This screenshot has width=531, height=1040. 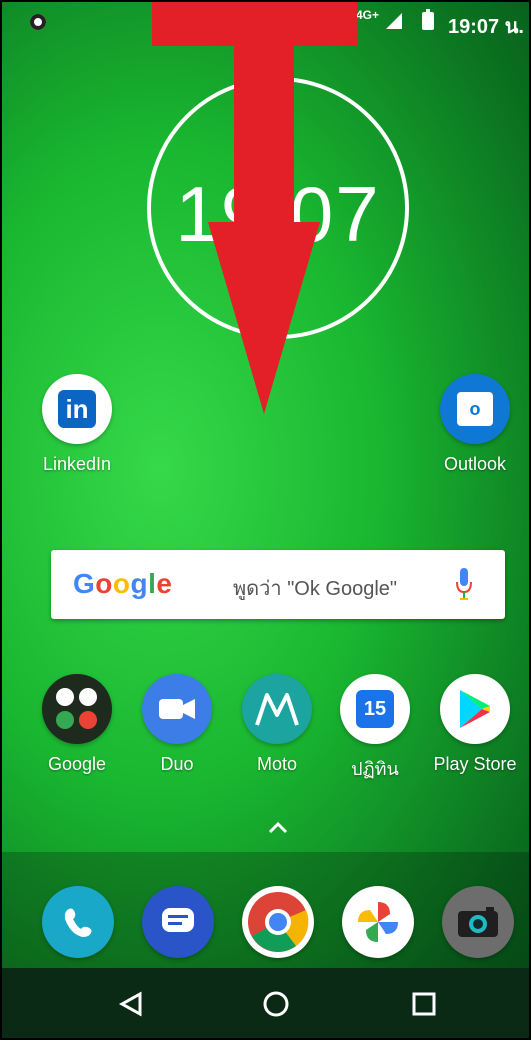 I want to click on app-play-store: Play Store, so click(x=475, y=724).